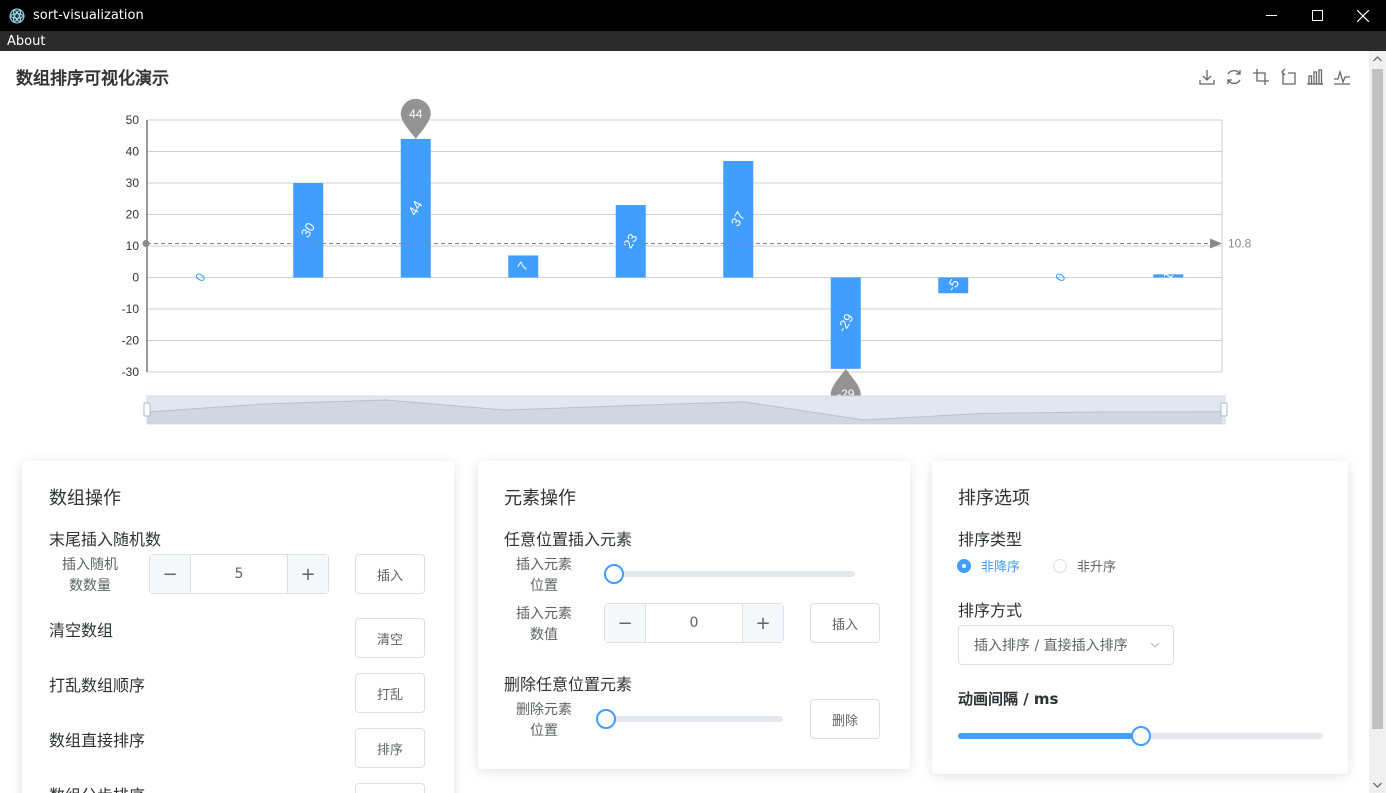 This screenshot has height=793, width=1386. I want to click on insert-value-decrease-button: −, so click(625, 623).